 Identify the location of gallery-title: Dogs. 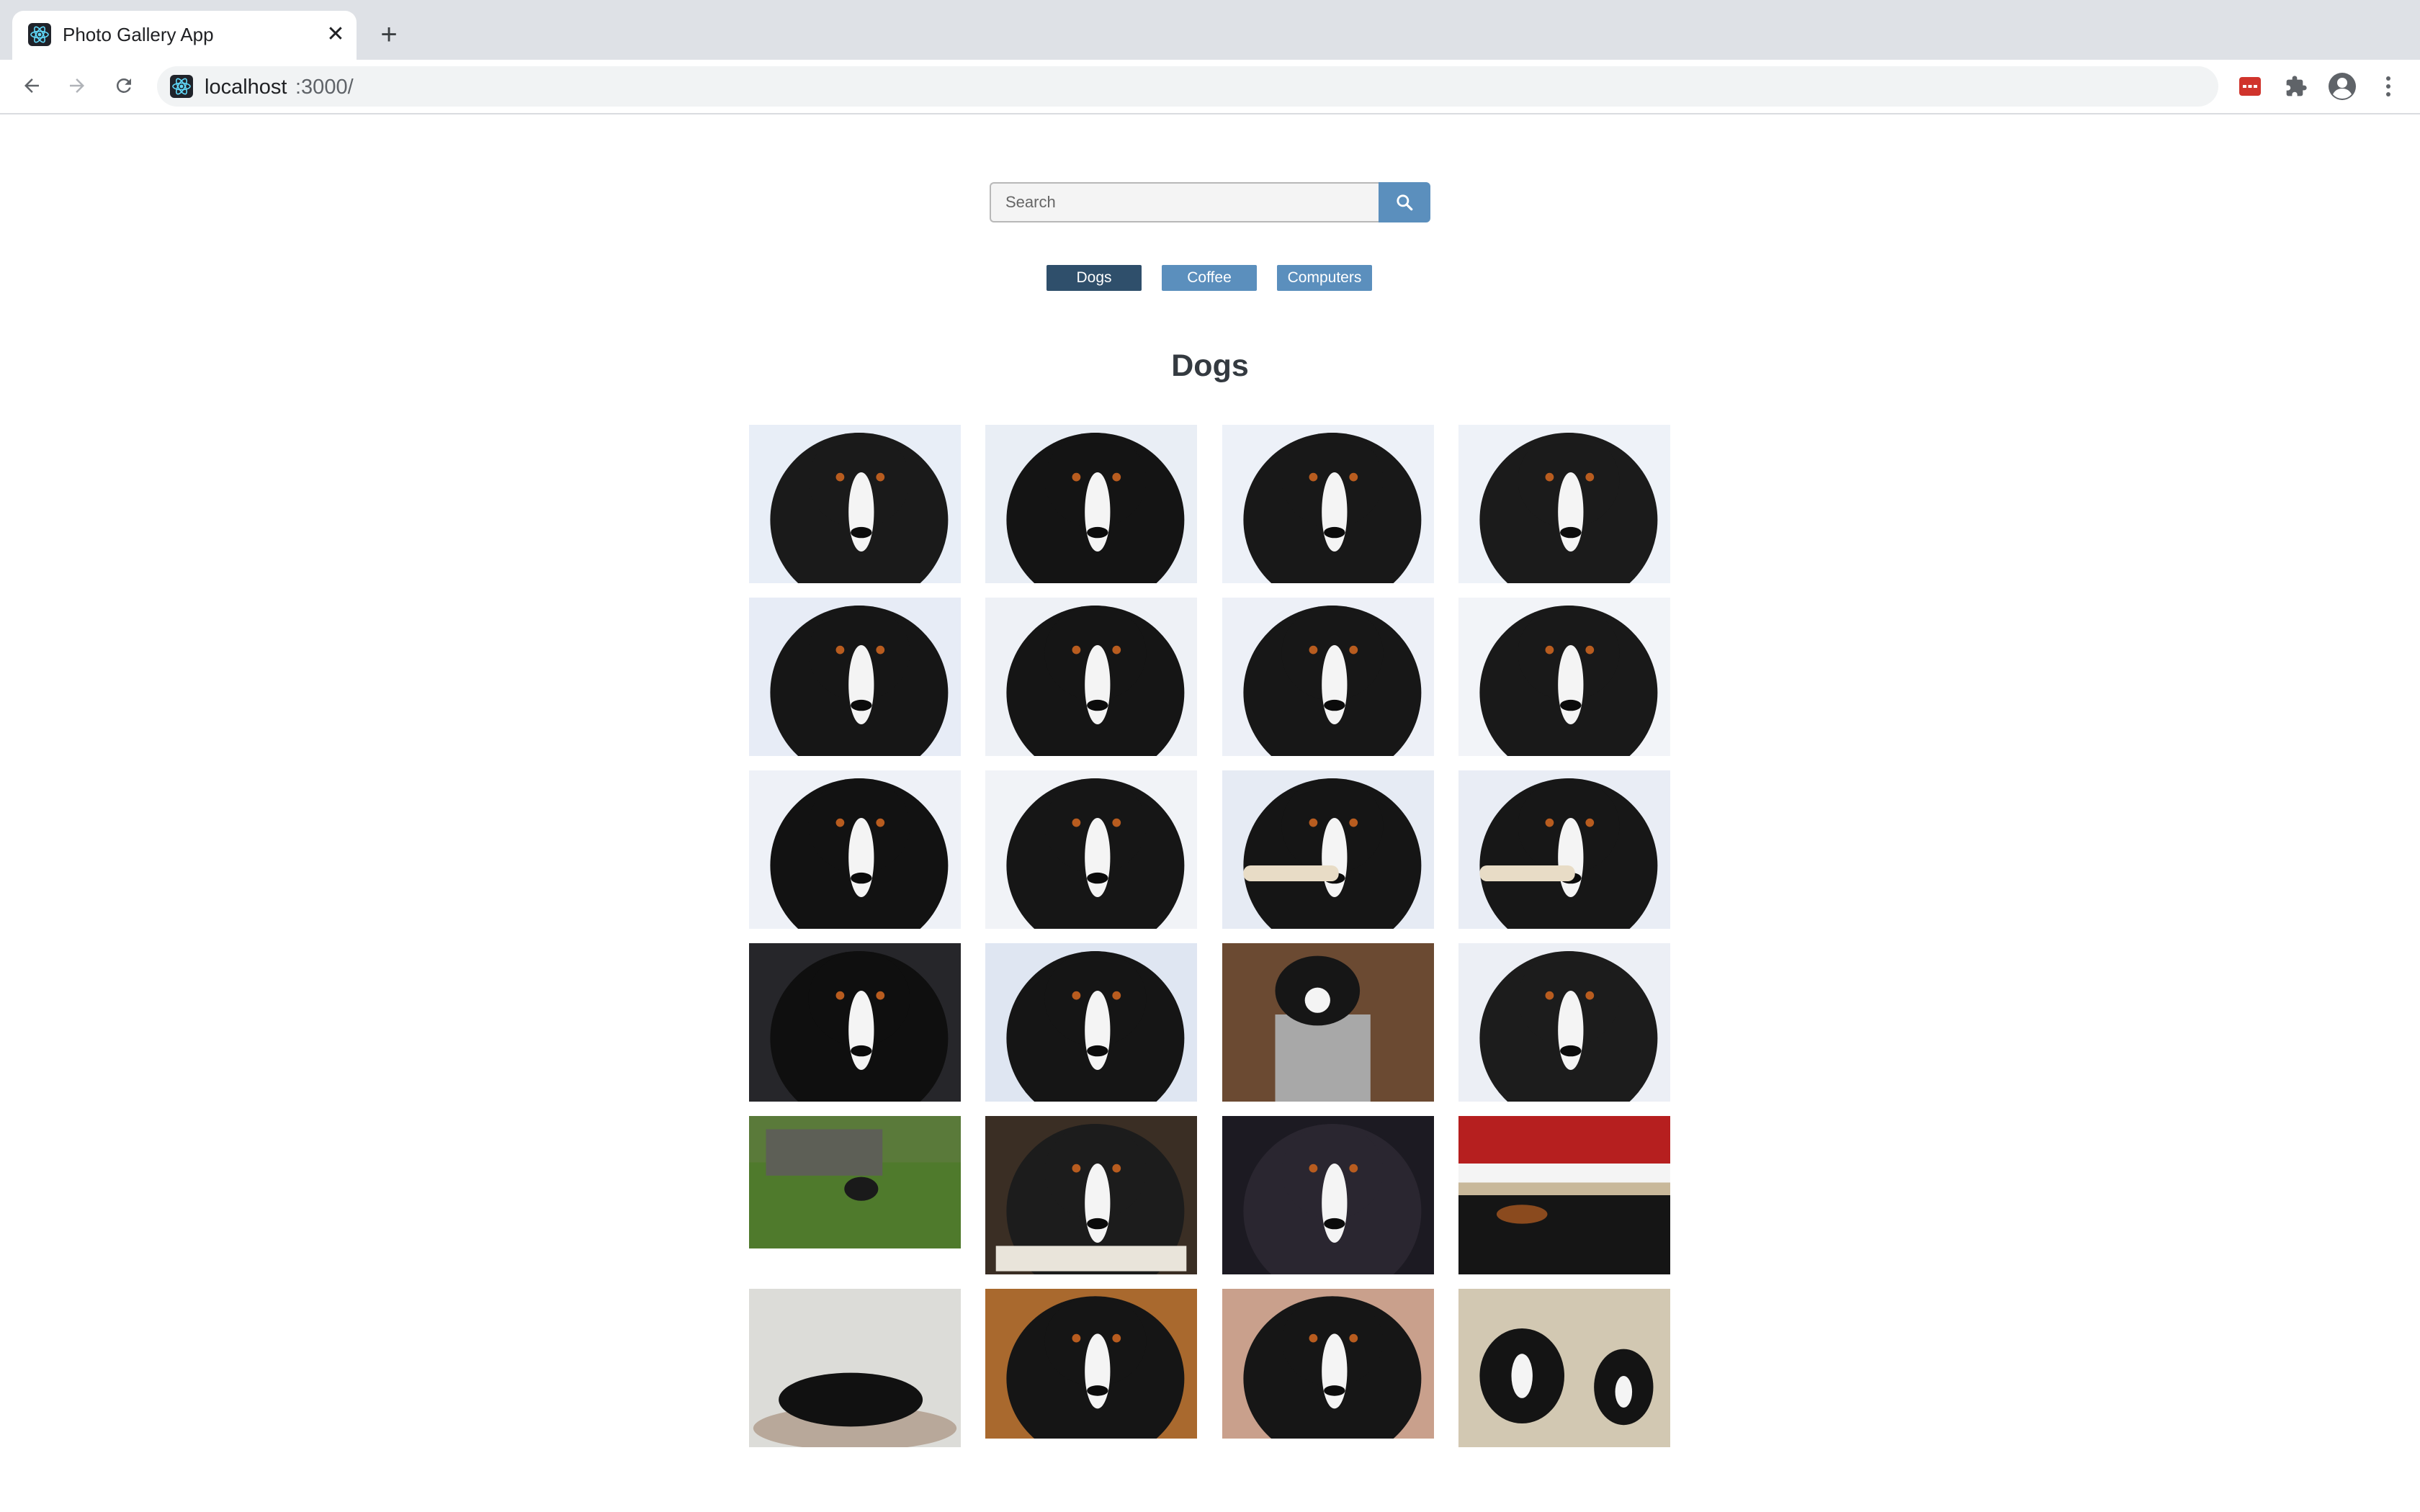
(1210, 365).